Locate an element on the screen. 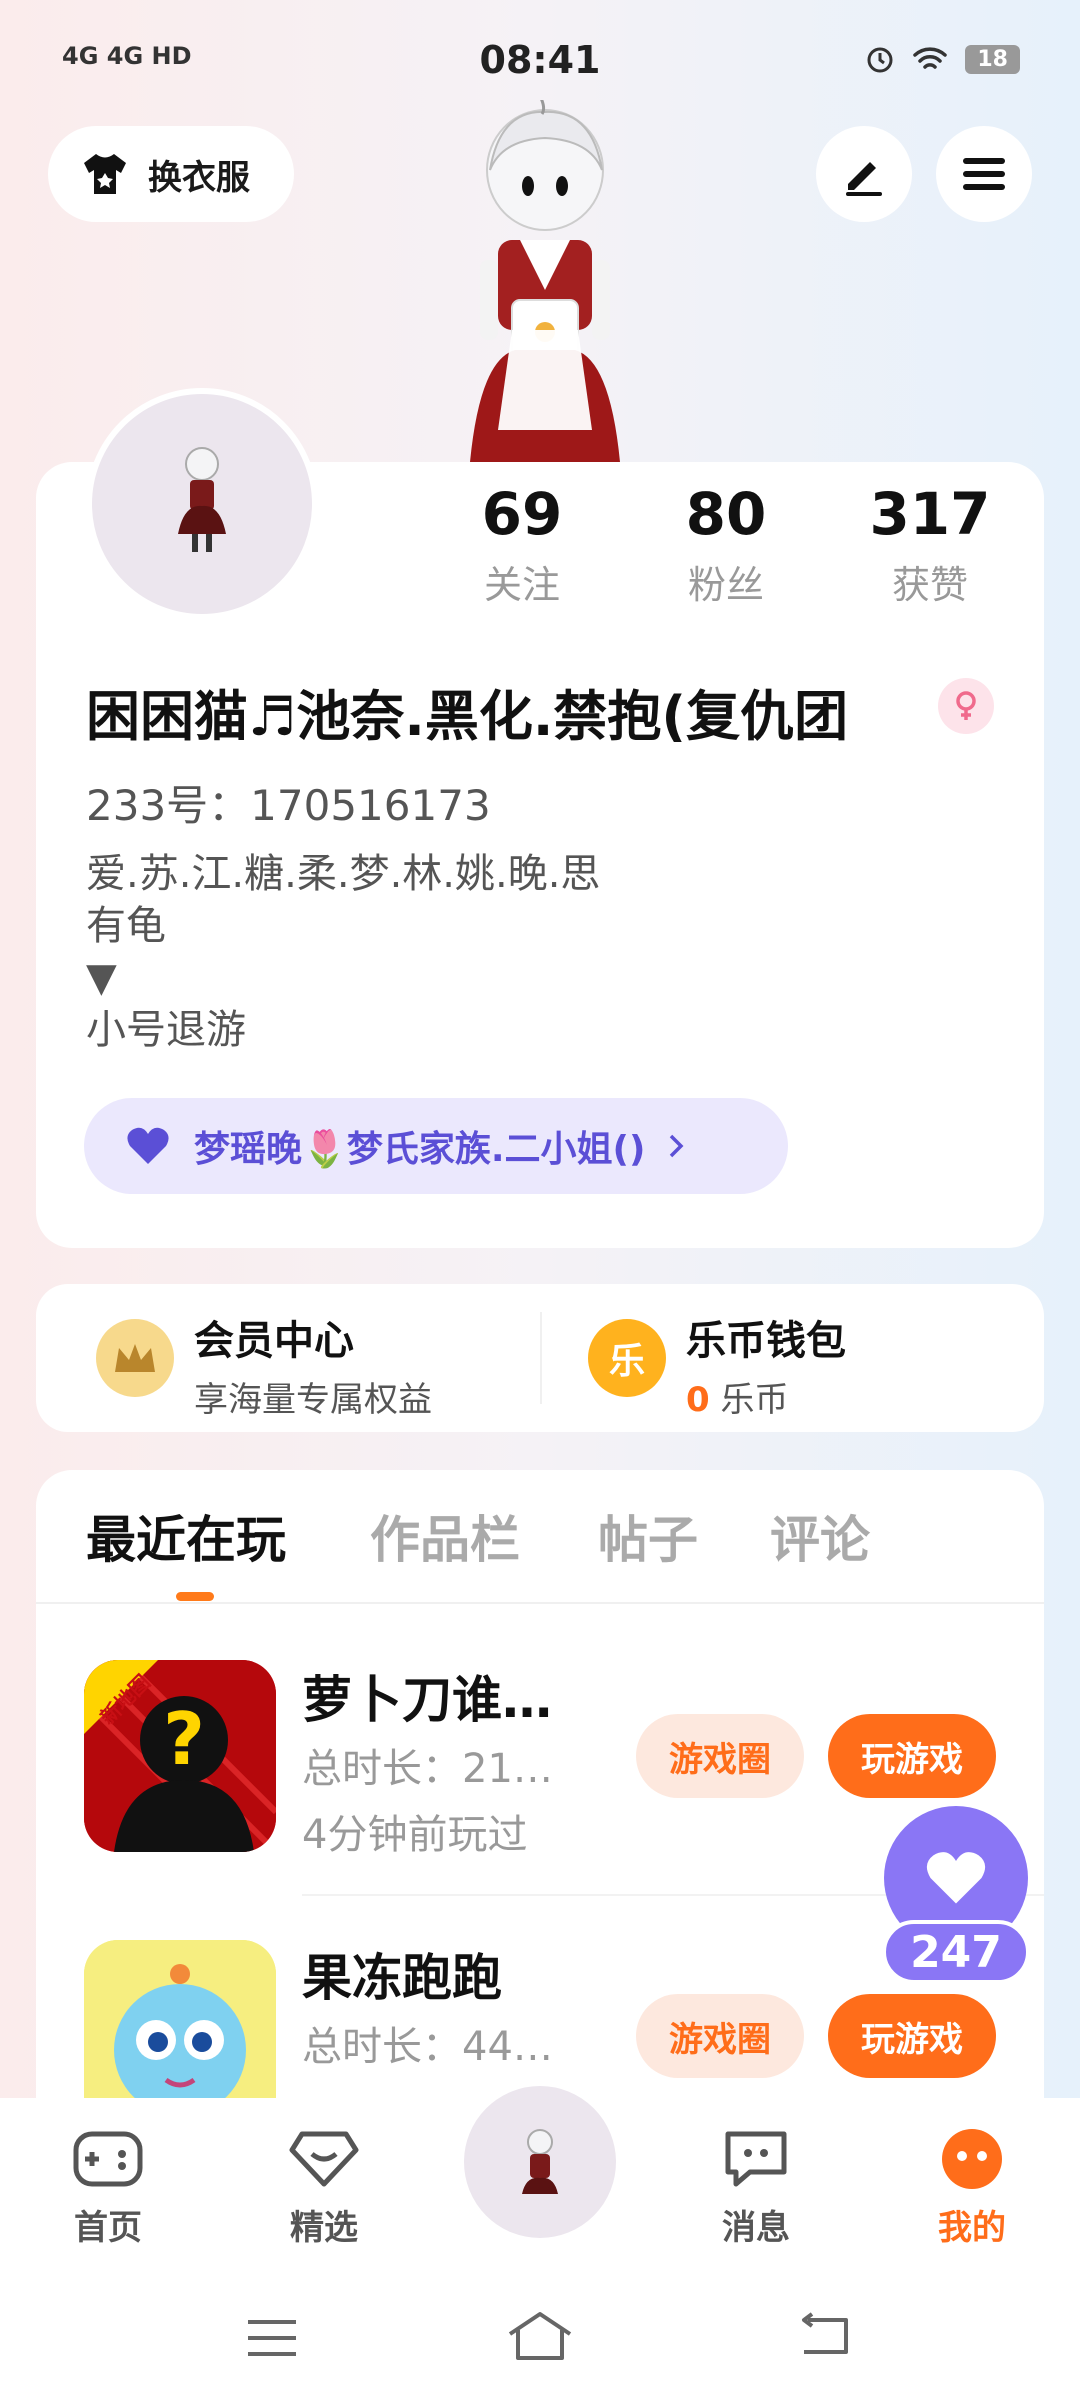 The height and width of the screenshot is (2400, 1080). stat-likes: 317 获赞 is located at coordinates (930, 544).